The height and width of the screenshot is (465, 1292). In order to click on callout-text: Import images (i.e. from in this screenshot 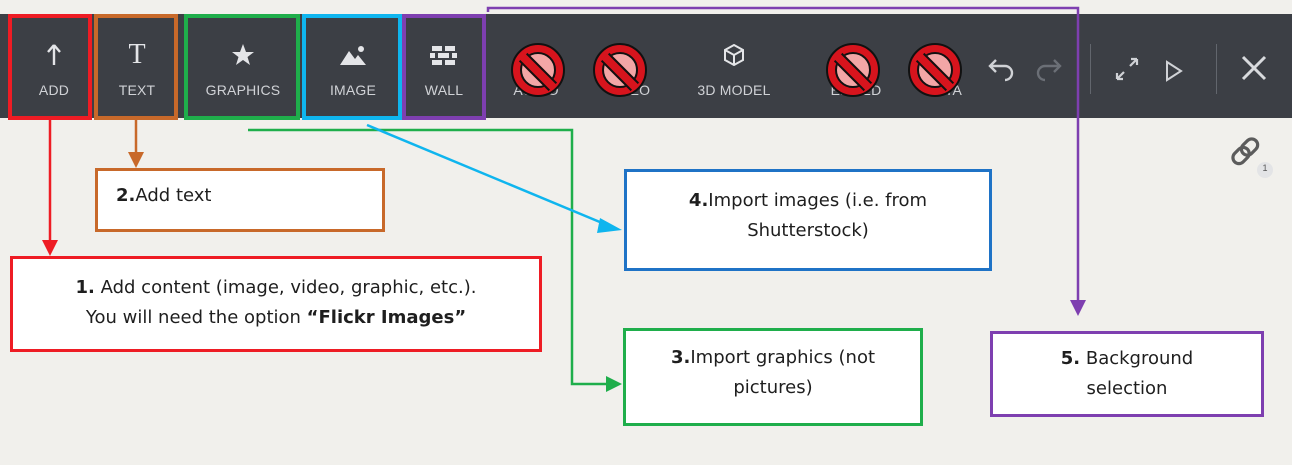, I will do `click(818, 200)`.